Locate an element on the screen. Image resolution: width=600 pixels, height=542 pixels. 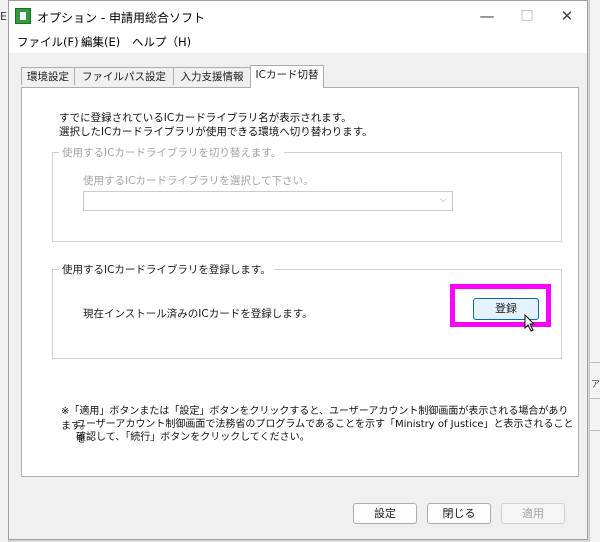
mouse-cursor-icon is located at coordinates (530, 323).